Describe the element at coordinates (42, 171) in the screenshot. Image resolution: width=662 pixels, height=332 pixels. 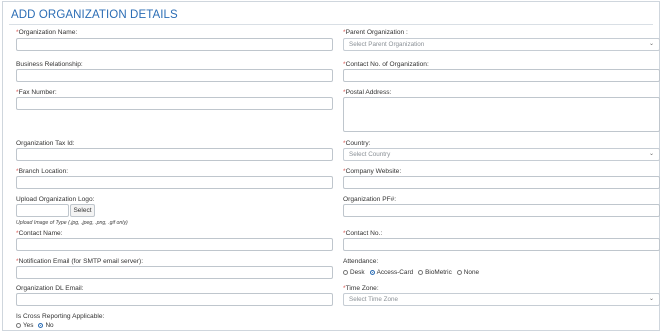
I see `branch-label: *Branch Location:` at that location.